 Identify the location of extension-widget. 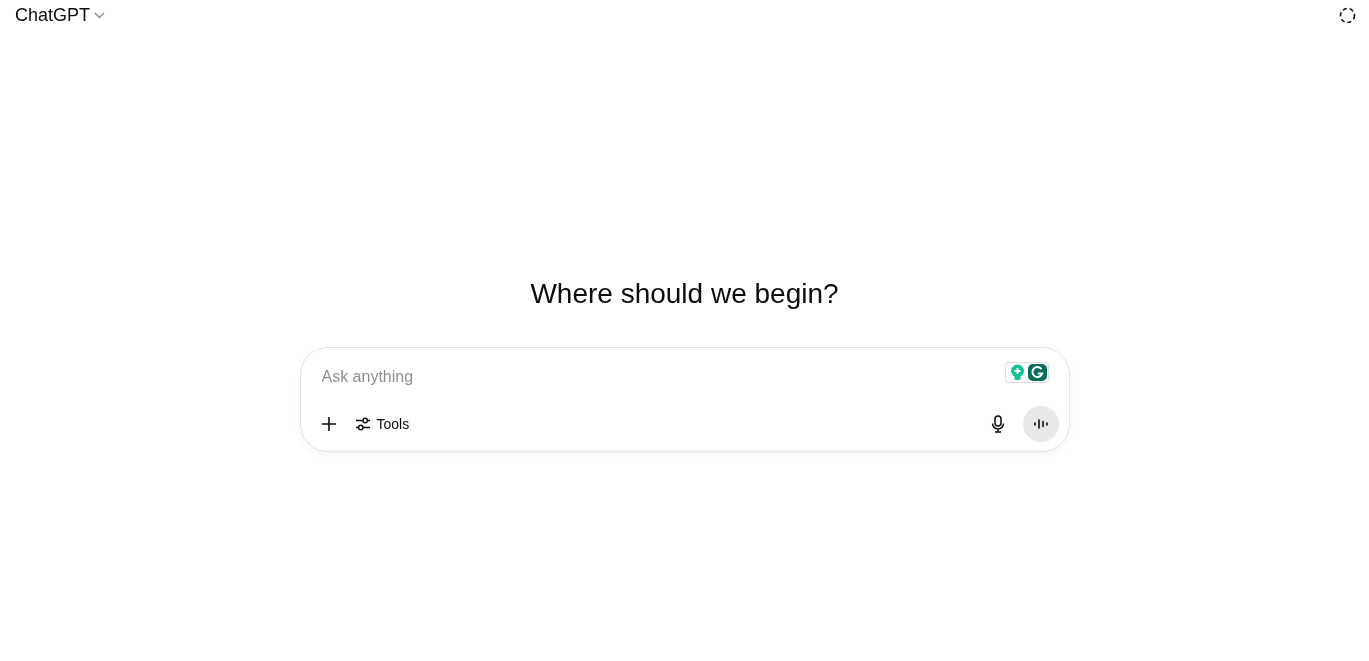
(1026, 372).